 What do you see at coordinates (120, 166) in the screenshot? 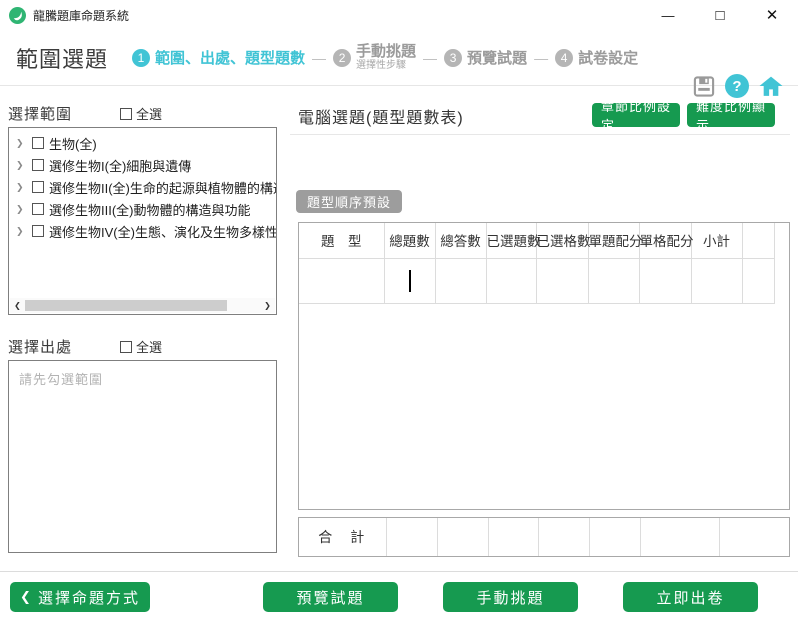
I see `tree-item-label: 選修生物I(全)細胞與遺傳` at bounding box center [120, 166].